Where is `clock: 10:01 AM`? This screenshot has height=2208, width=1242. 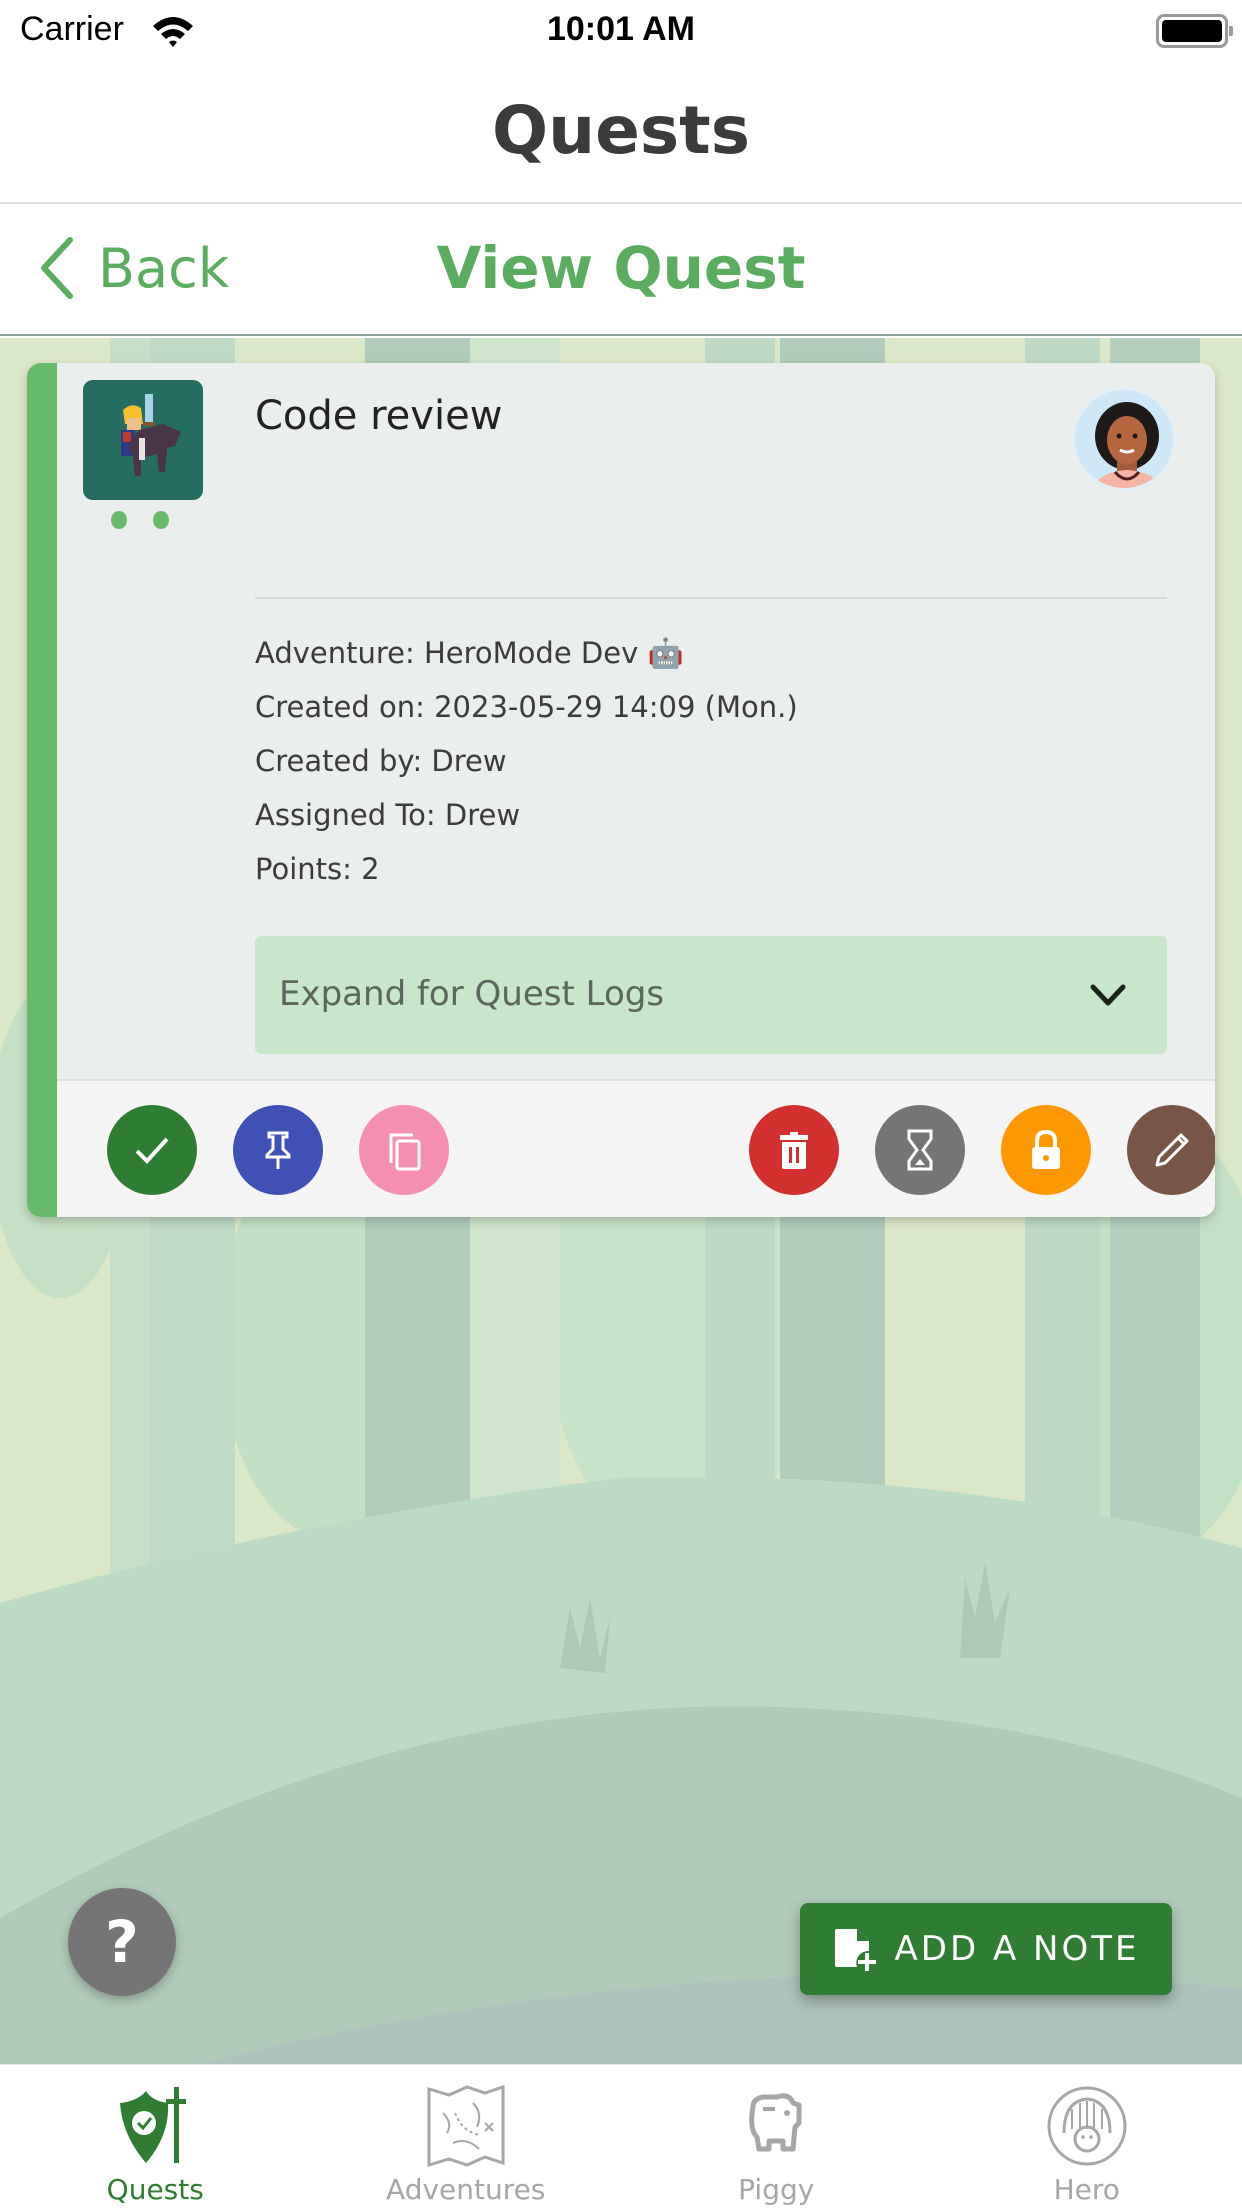 clock: 10:01 AM is located at coordinates (621, 29).